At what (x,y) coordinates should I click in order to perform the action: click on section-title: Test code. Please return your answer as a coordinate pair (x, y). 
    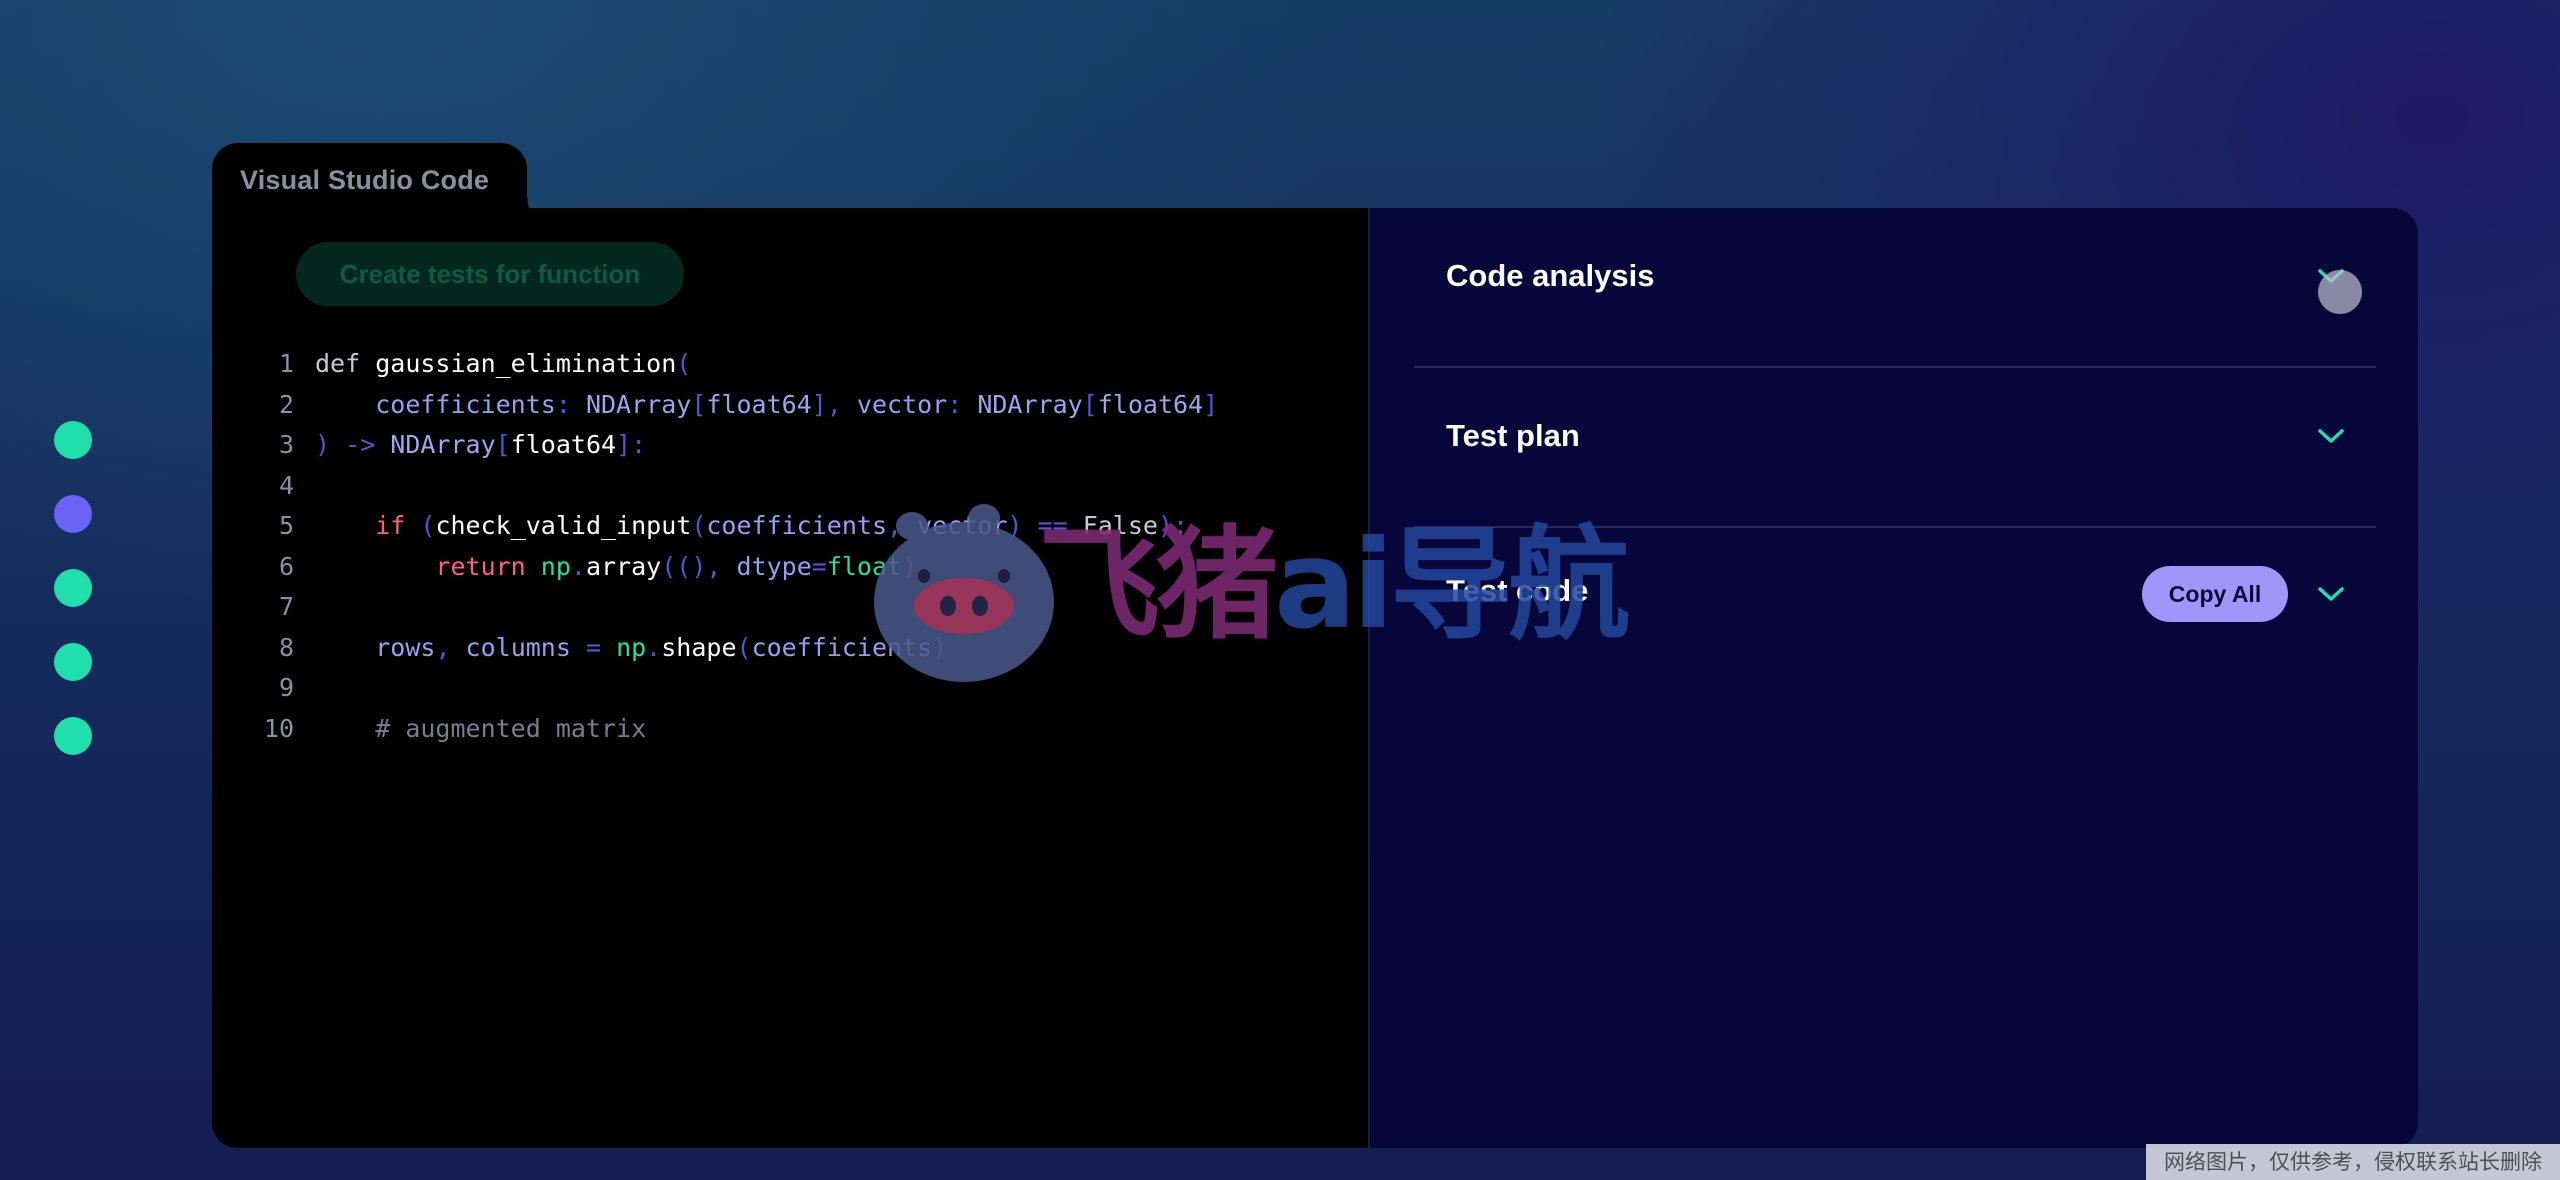
    Looking at the image, I should click on (1517, 590).